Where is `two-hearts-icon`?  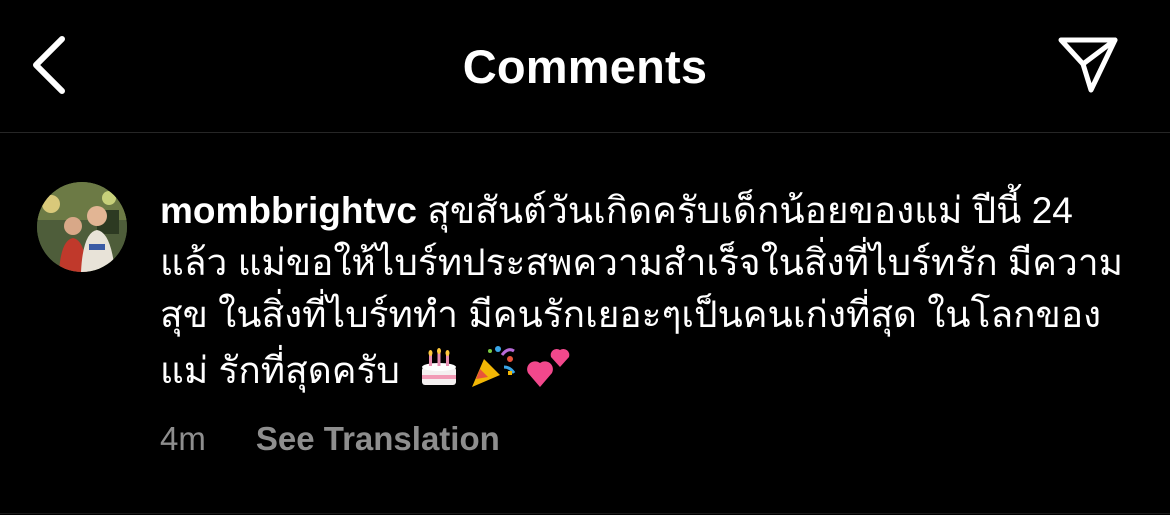 two-hearts-icon is located at coordinates (549, 375).